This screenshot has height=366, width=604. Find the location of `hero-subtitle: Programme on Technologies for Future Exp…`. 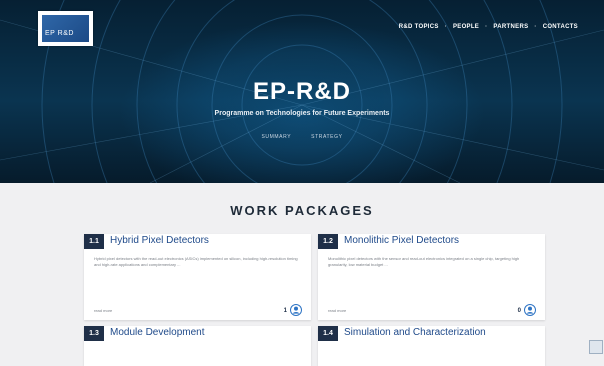

hero-subtitle: Programme on Technologies for Future Exp… is located at coordinates (302, 113).